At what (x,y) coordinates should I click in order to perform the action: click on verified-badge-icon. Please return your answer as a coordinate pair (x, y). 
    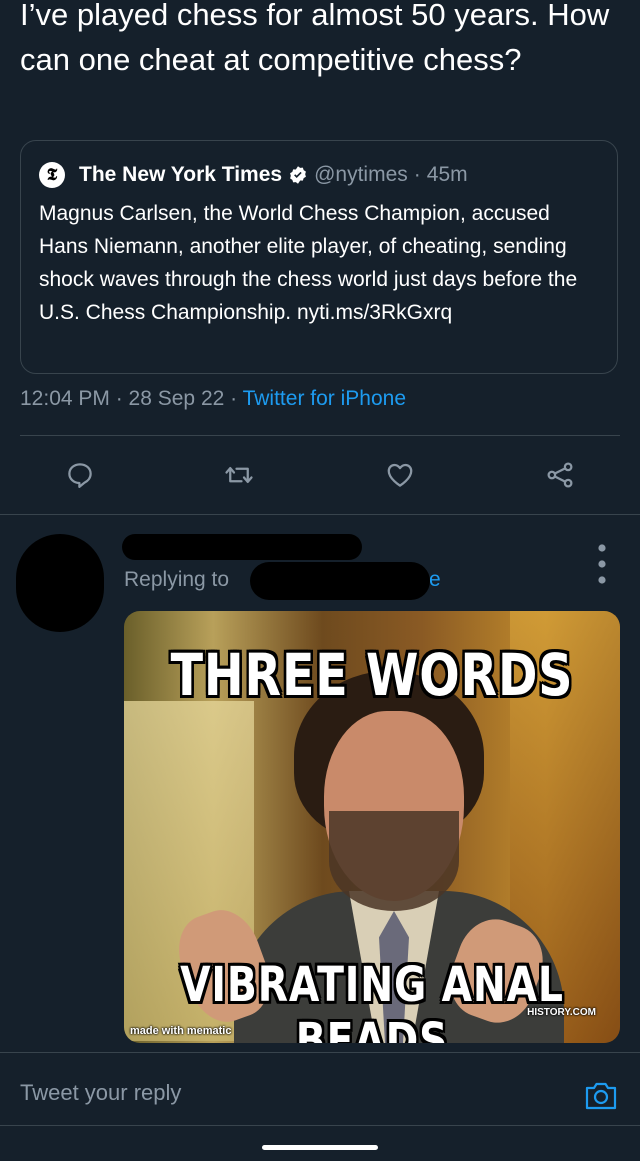
    Looking at the image, I should click on (298, 175).